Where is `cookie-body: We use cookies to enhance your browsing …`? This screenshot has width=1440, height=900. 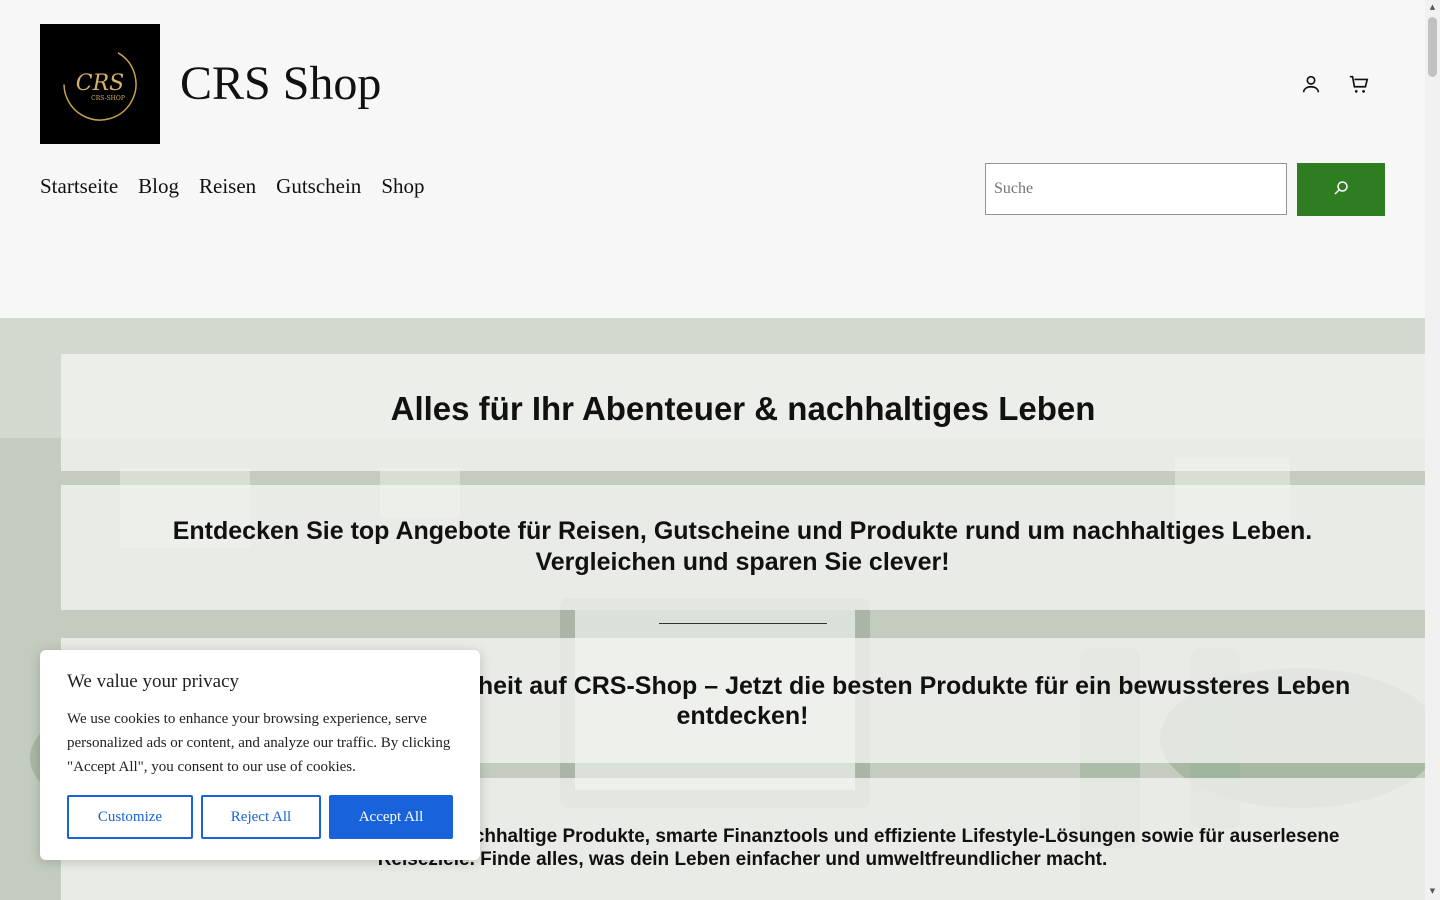
cookie-body: We use cookies to enhance your browsing … is located at coordinates (259, 743).